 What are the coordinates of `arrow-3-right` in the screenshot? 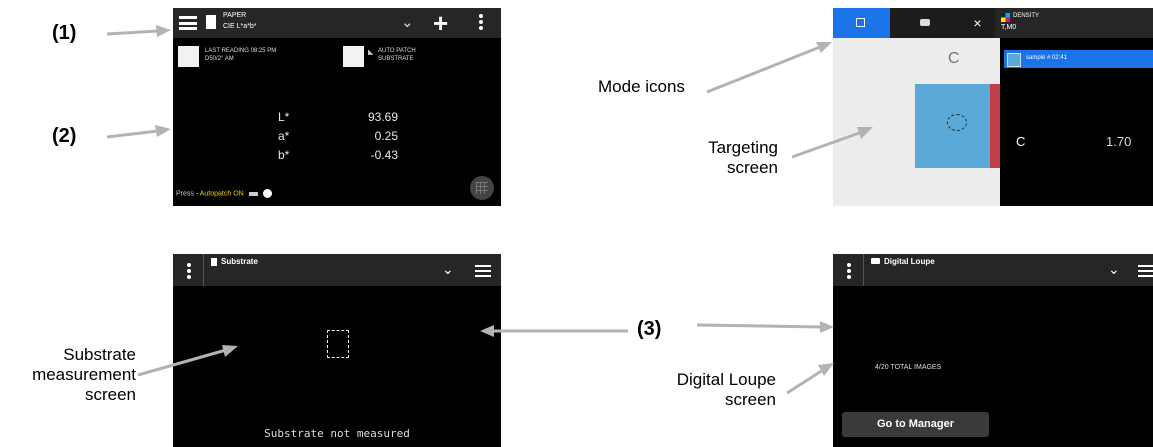 It's located at (759, 326).